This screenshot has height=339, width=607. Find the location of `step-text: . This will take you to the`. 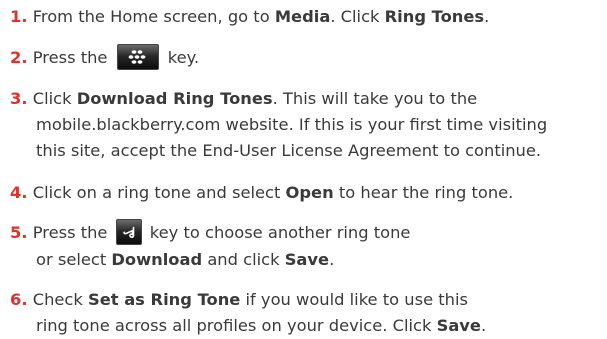

step-text: . This will take you to the is located at coordinates (375, 98).